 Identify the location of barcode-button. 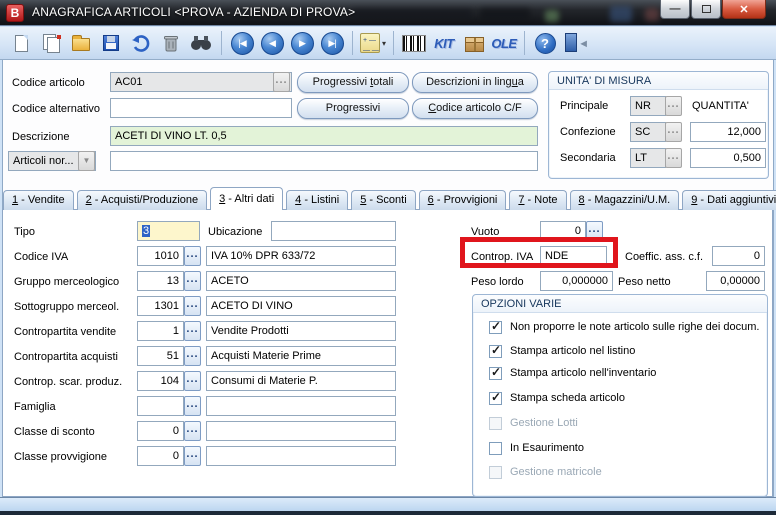
(414, 43).